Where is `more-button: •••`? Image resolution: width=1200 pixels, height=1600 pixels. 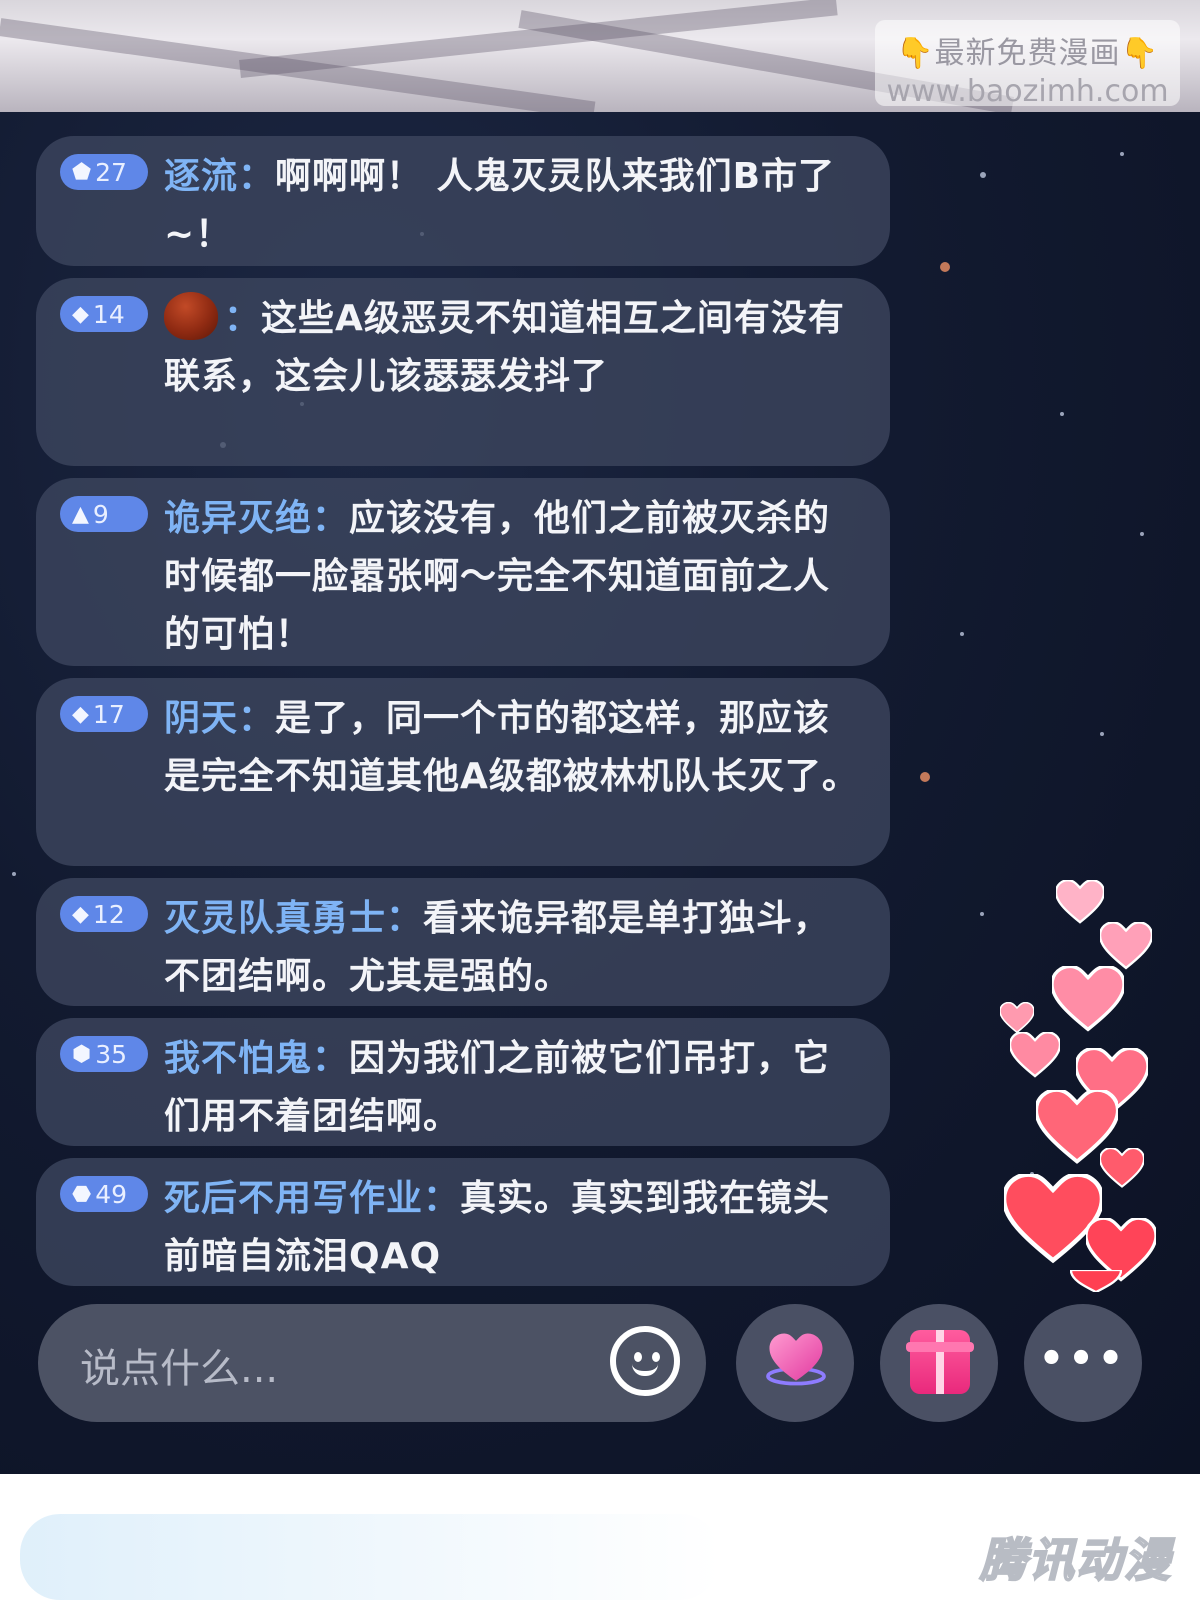
more-button: ••• is located at coordinates (1083, 1363).